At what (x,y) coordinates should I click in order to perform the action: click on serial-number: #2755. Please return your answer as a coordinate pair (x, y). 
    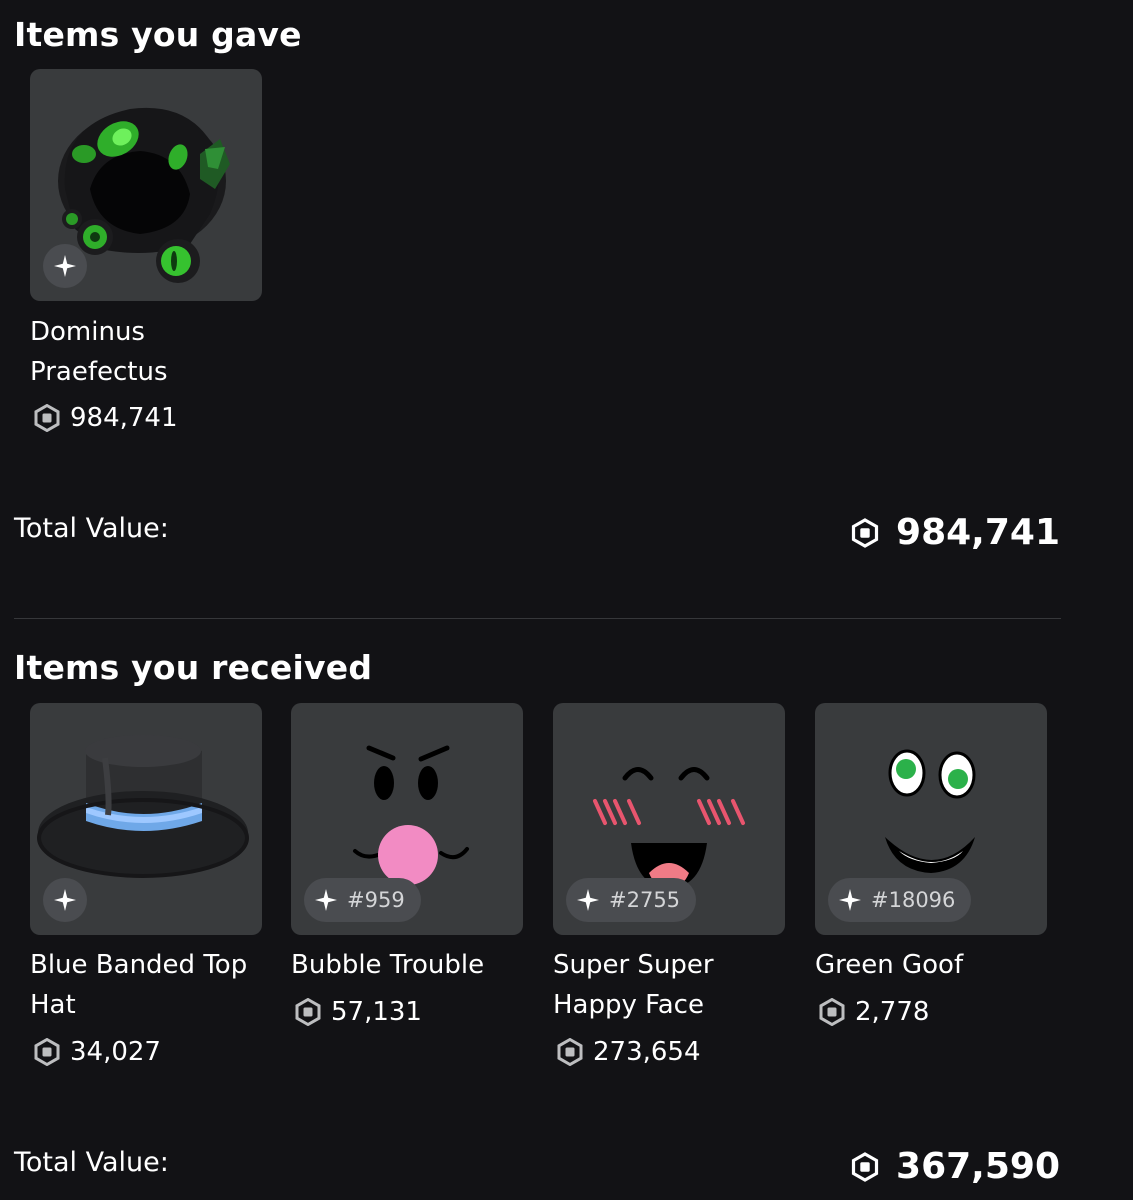
    Looking at the image, I should click on (645, 900).